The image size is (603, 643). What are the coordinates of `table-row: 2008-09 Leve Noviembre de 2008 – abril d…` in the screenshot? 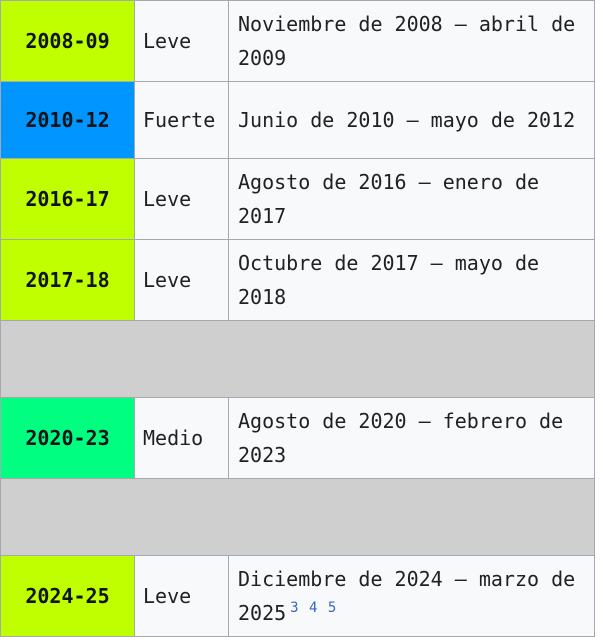 It's located at (297, 41).